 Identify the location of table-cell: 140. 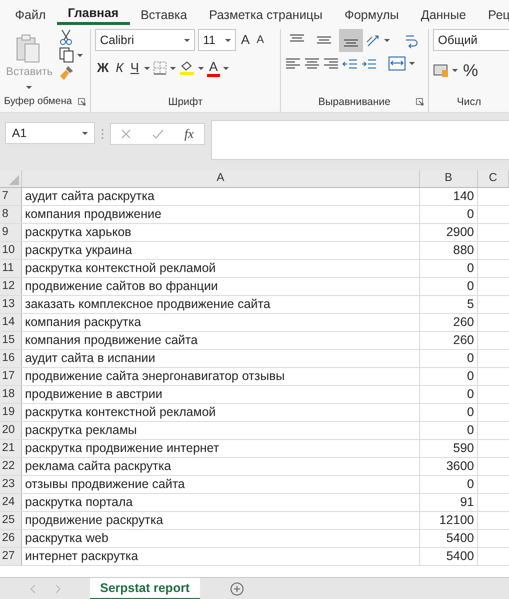
(449, 196).